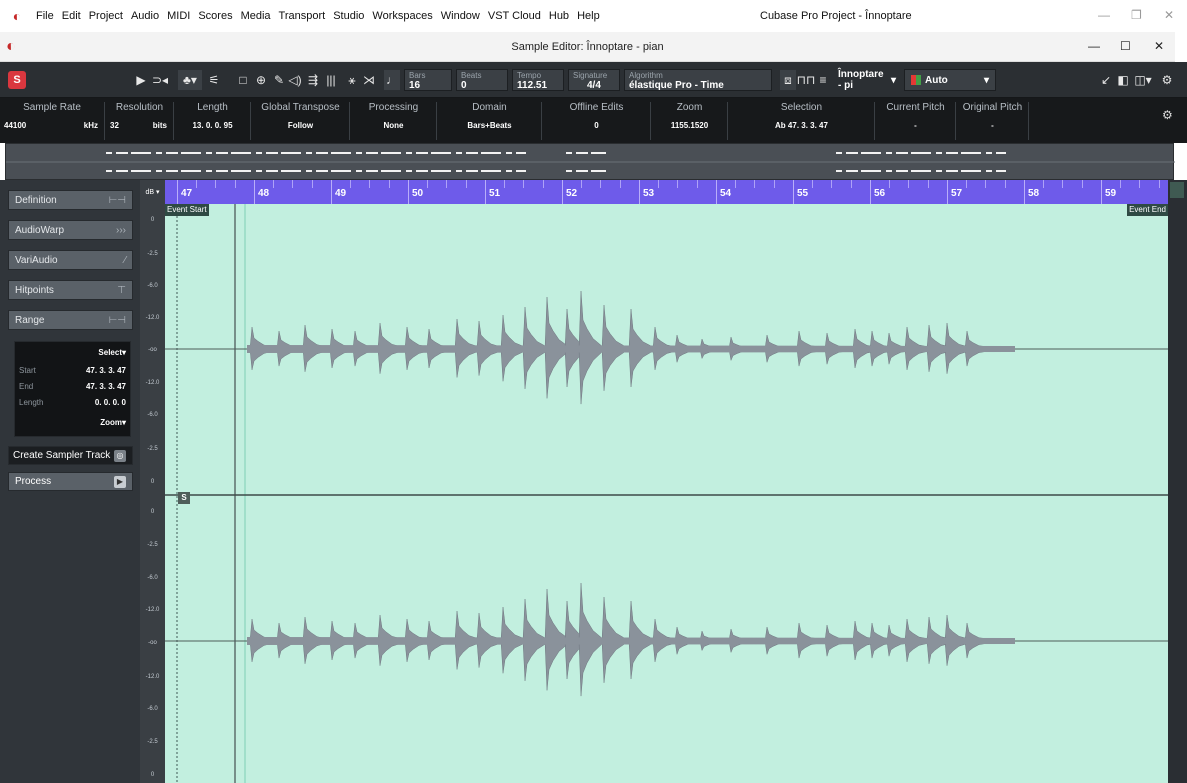 The height and width of the screenshot is (783, 1187). What do you see at coordinates (428, 80) in the screenshot?
I see `bars-field: Bars 16` at bounding box center [428, 80].